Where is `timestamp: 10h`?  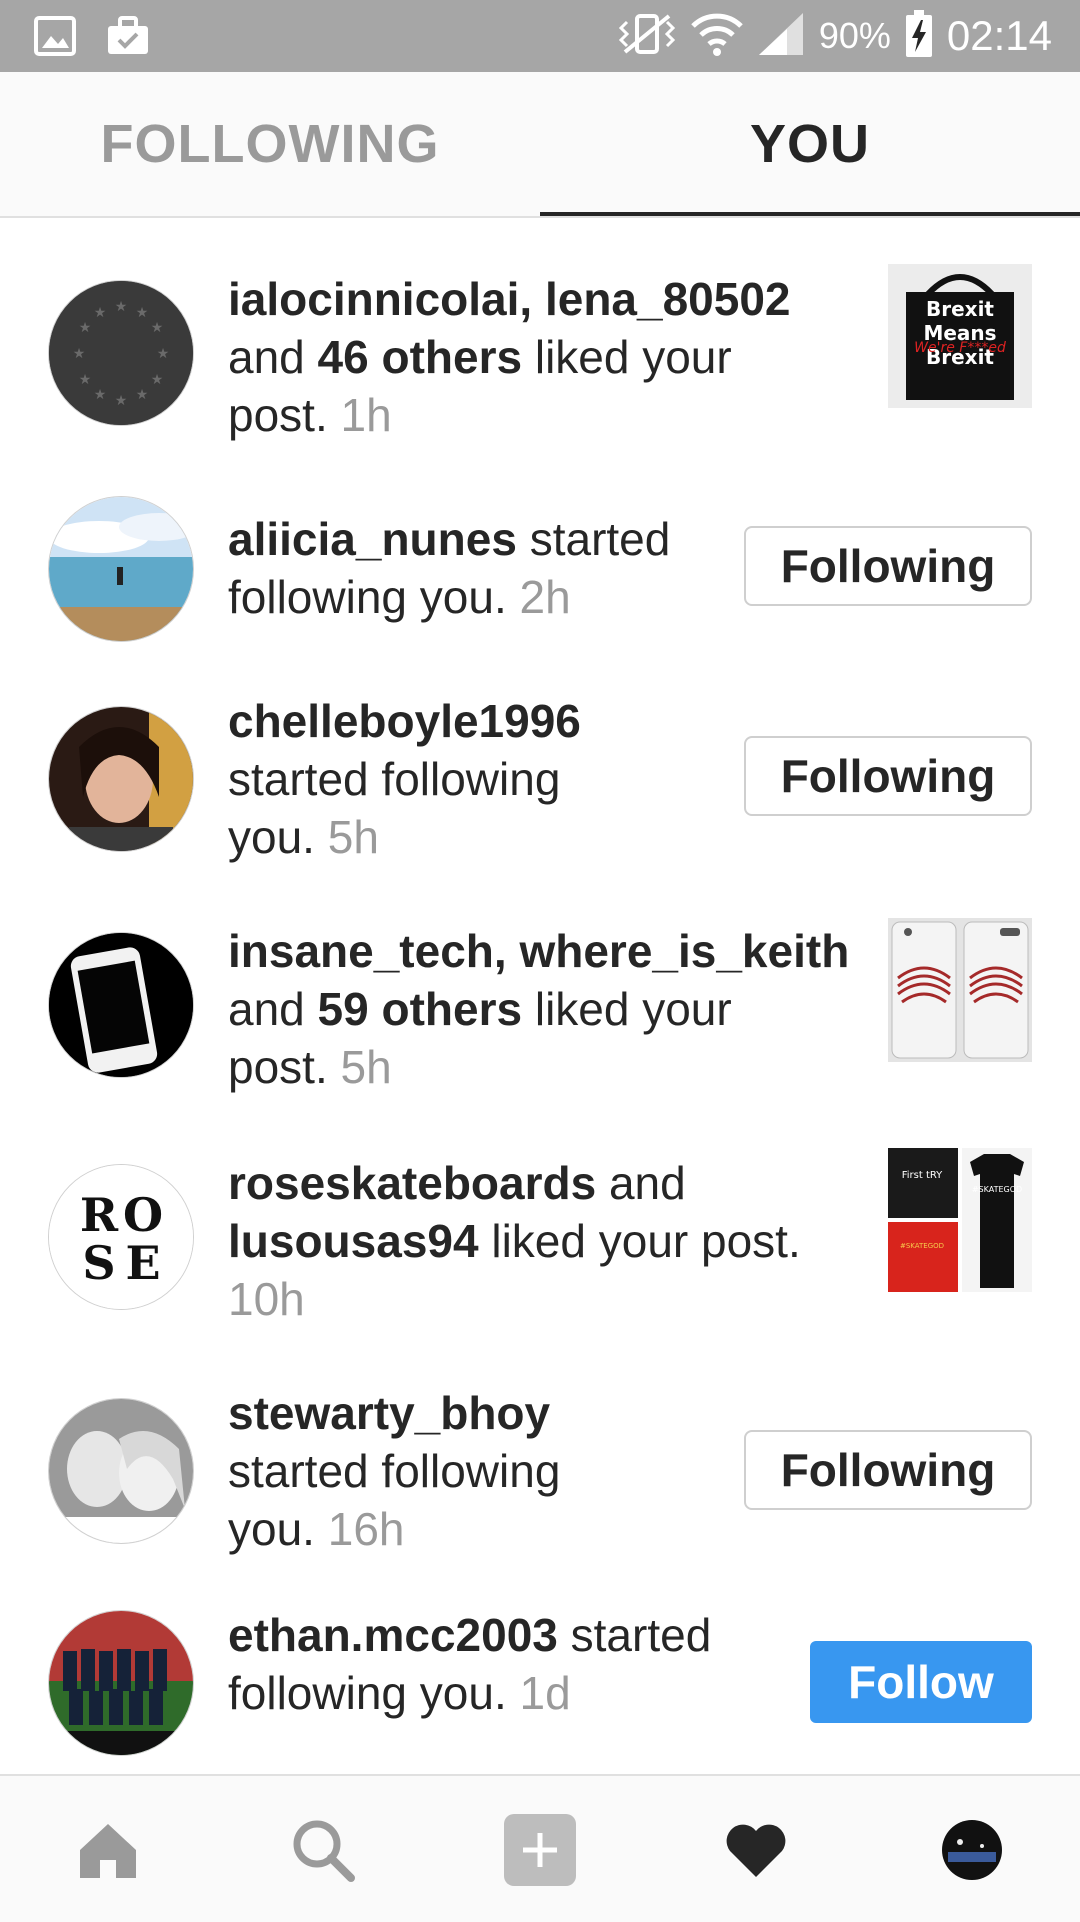 timestamp: 10h is located at coordinates (266, 1299).